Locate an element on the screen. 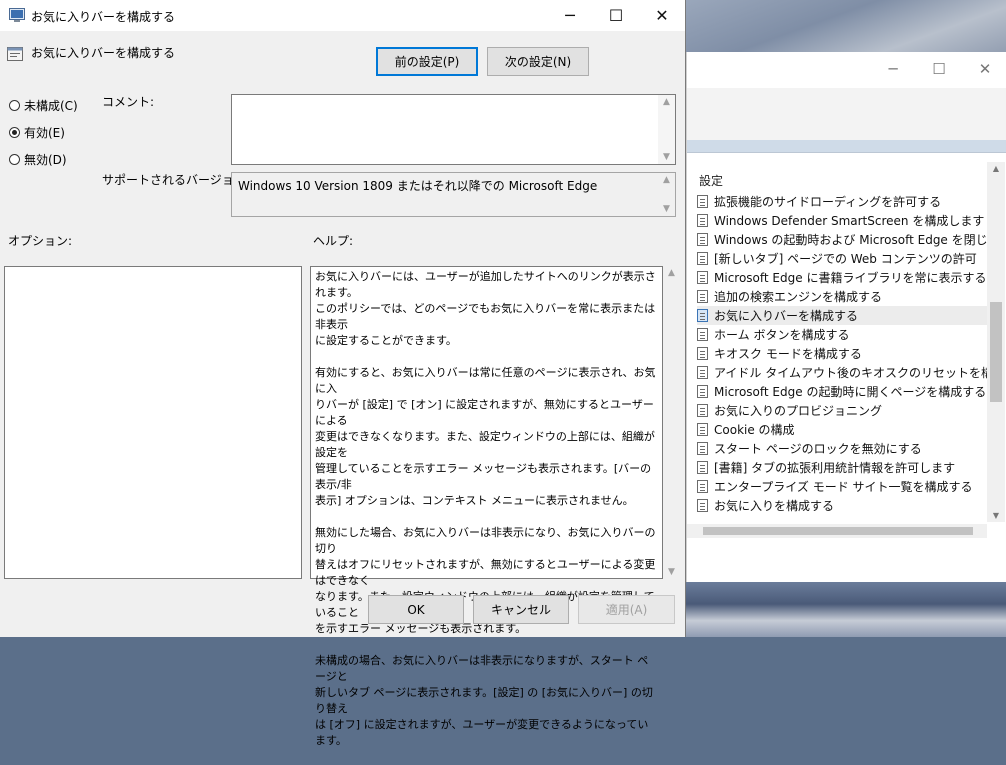 Image resolution: width=1006 pixels, height=765 pixels. setting-list-item: エンタープライズ モード サイト一覧を構成する is located at coordinates (842, 486).